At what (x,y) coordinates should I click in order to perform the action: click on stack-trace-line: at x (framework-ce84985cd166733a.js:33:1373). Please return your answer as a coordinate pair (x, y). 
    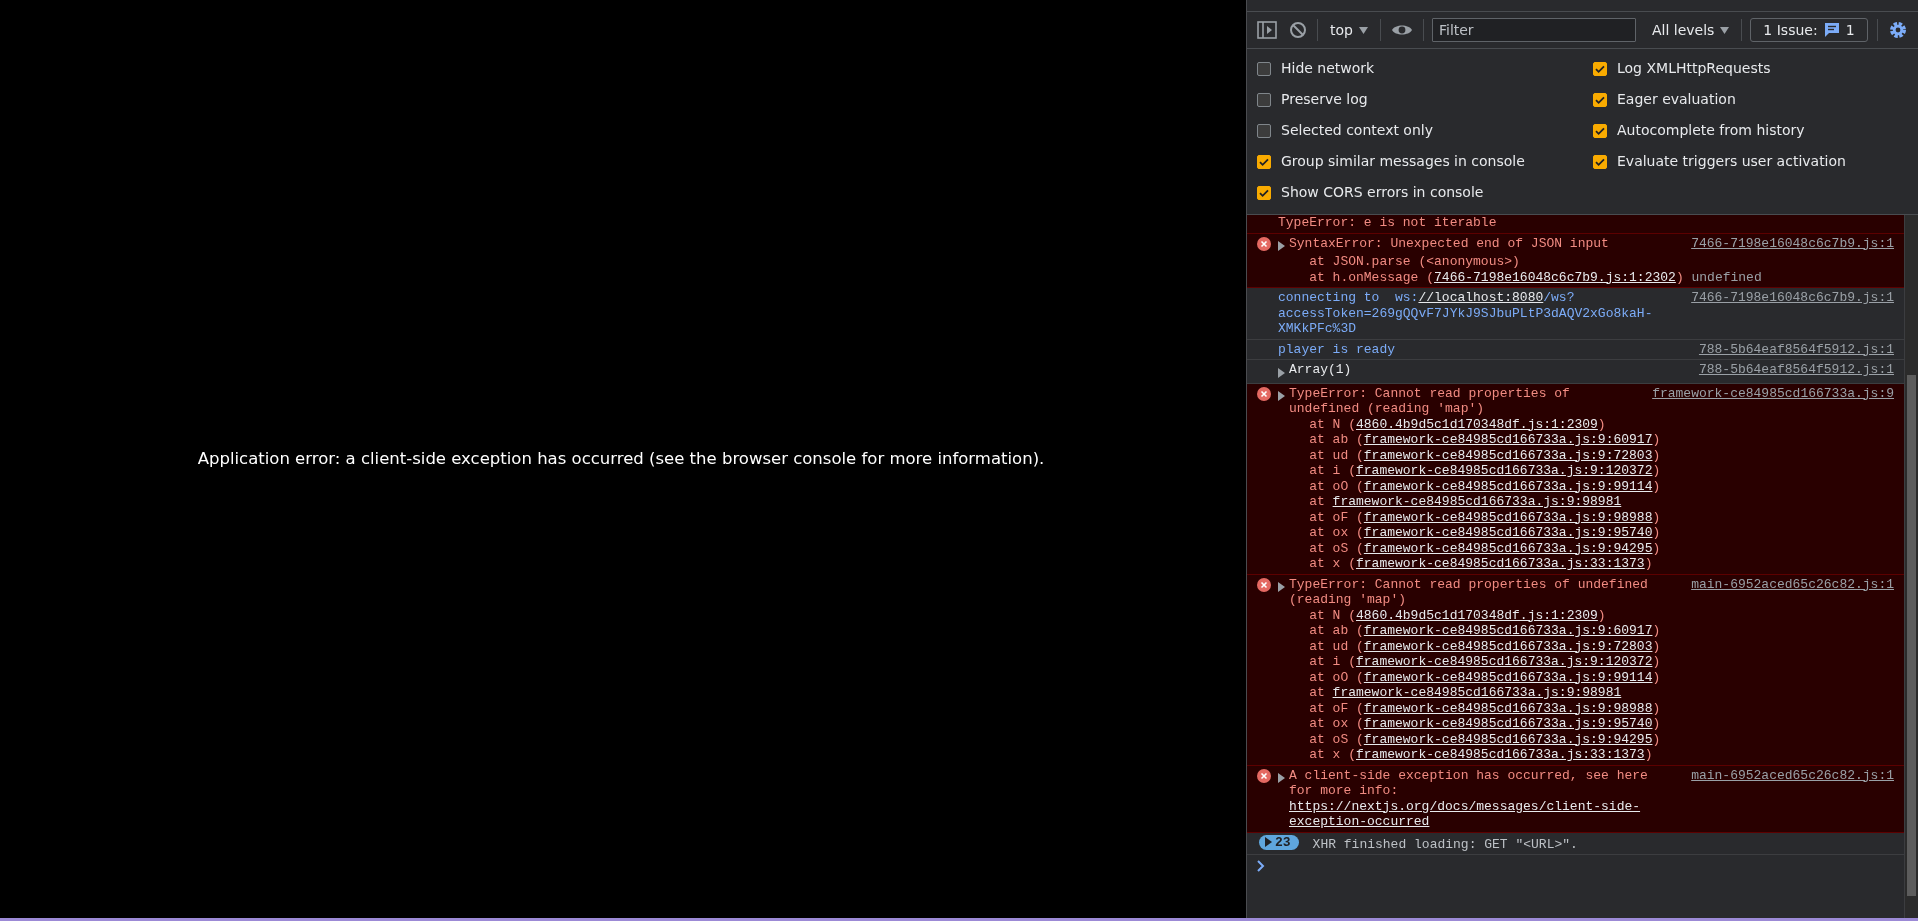
    Looking at the image, I should click on (1481, 755).